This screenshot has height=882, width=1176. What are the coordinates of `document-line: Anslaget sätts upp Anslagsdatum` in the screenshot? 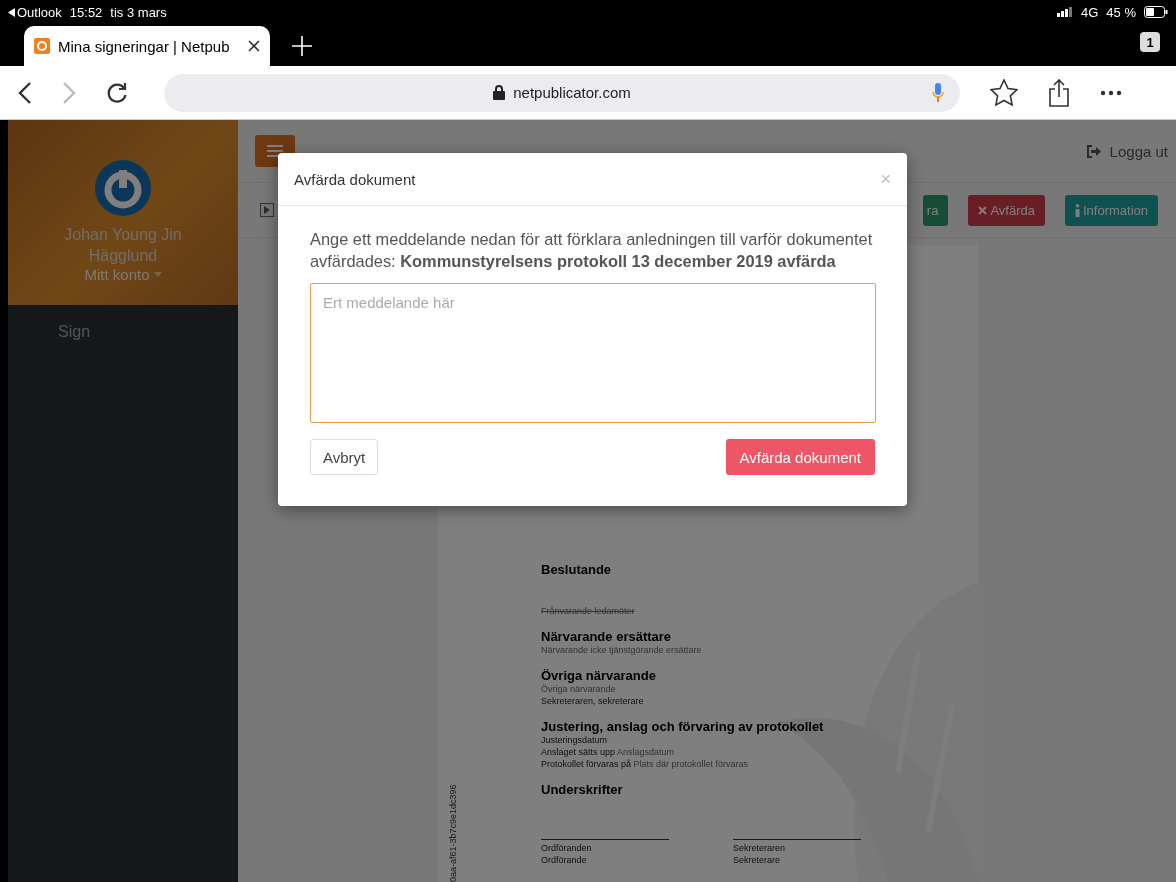 It's located at (608, 752).